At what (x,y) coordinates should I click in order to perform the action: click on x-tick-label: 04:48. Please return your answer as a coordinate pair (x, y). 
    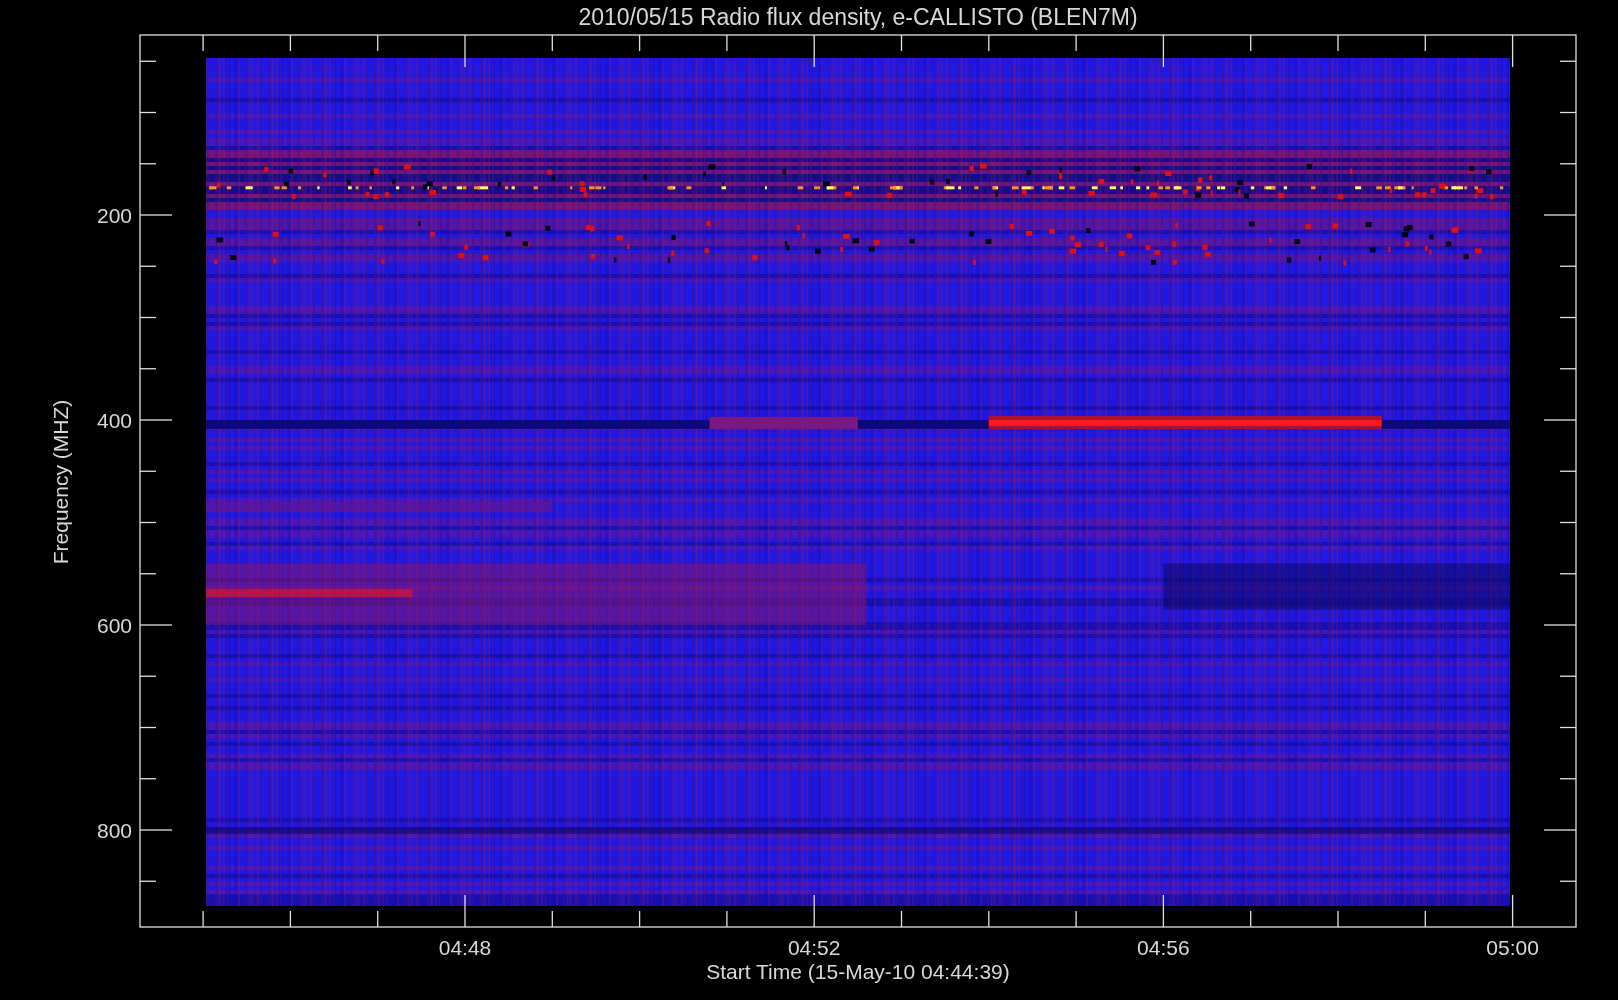
    Looking at the image, I should click on (465, 947).